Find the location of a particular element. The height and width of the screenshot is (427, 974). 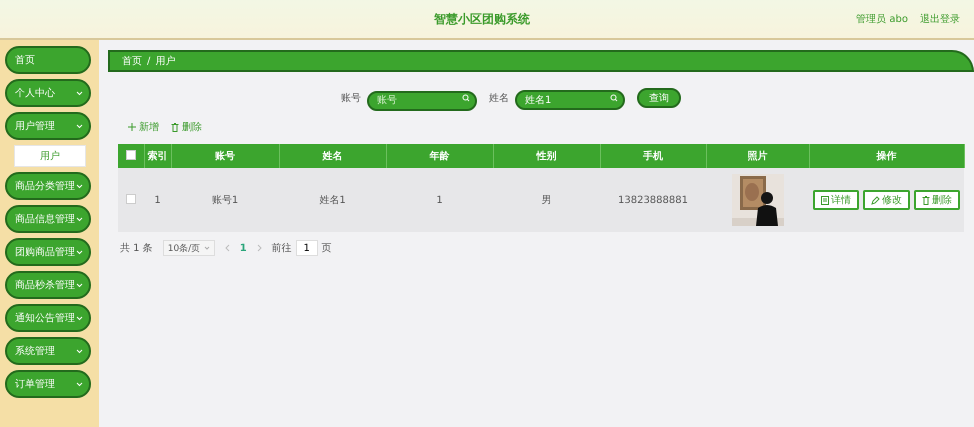

menu-item: 首页 is located at coordinates (48, 60).